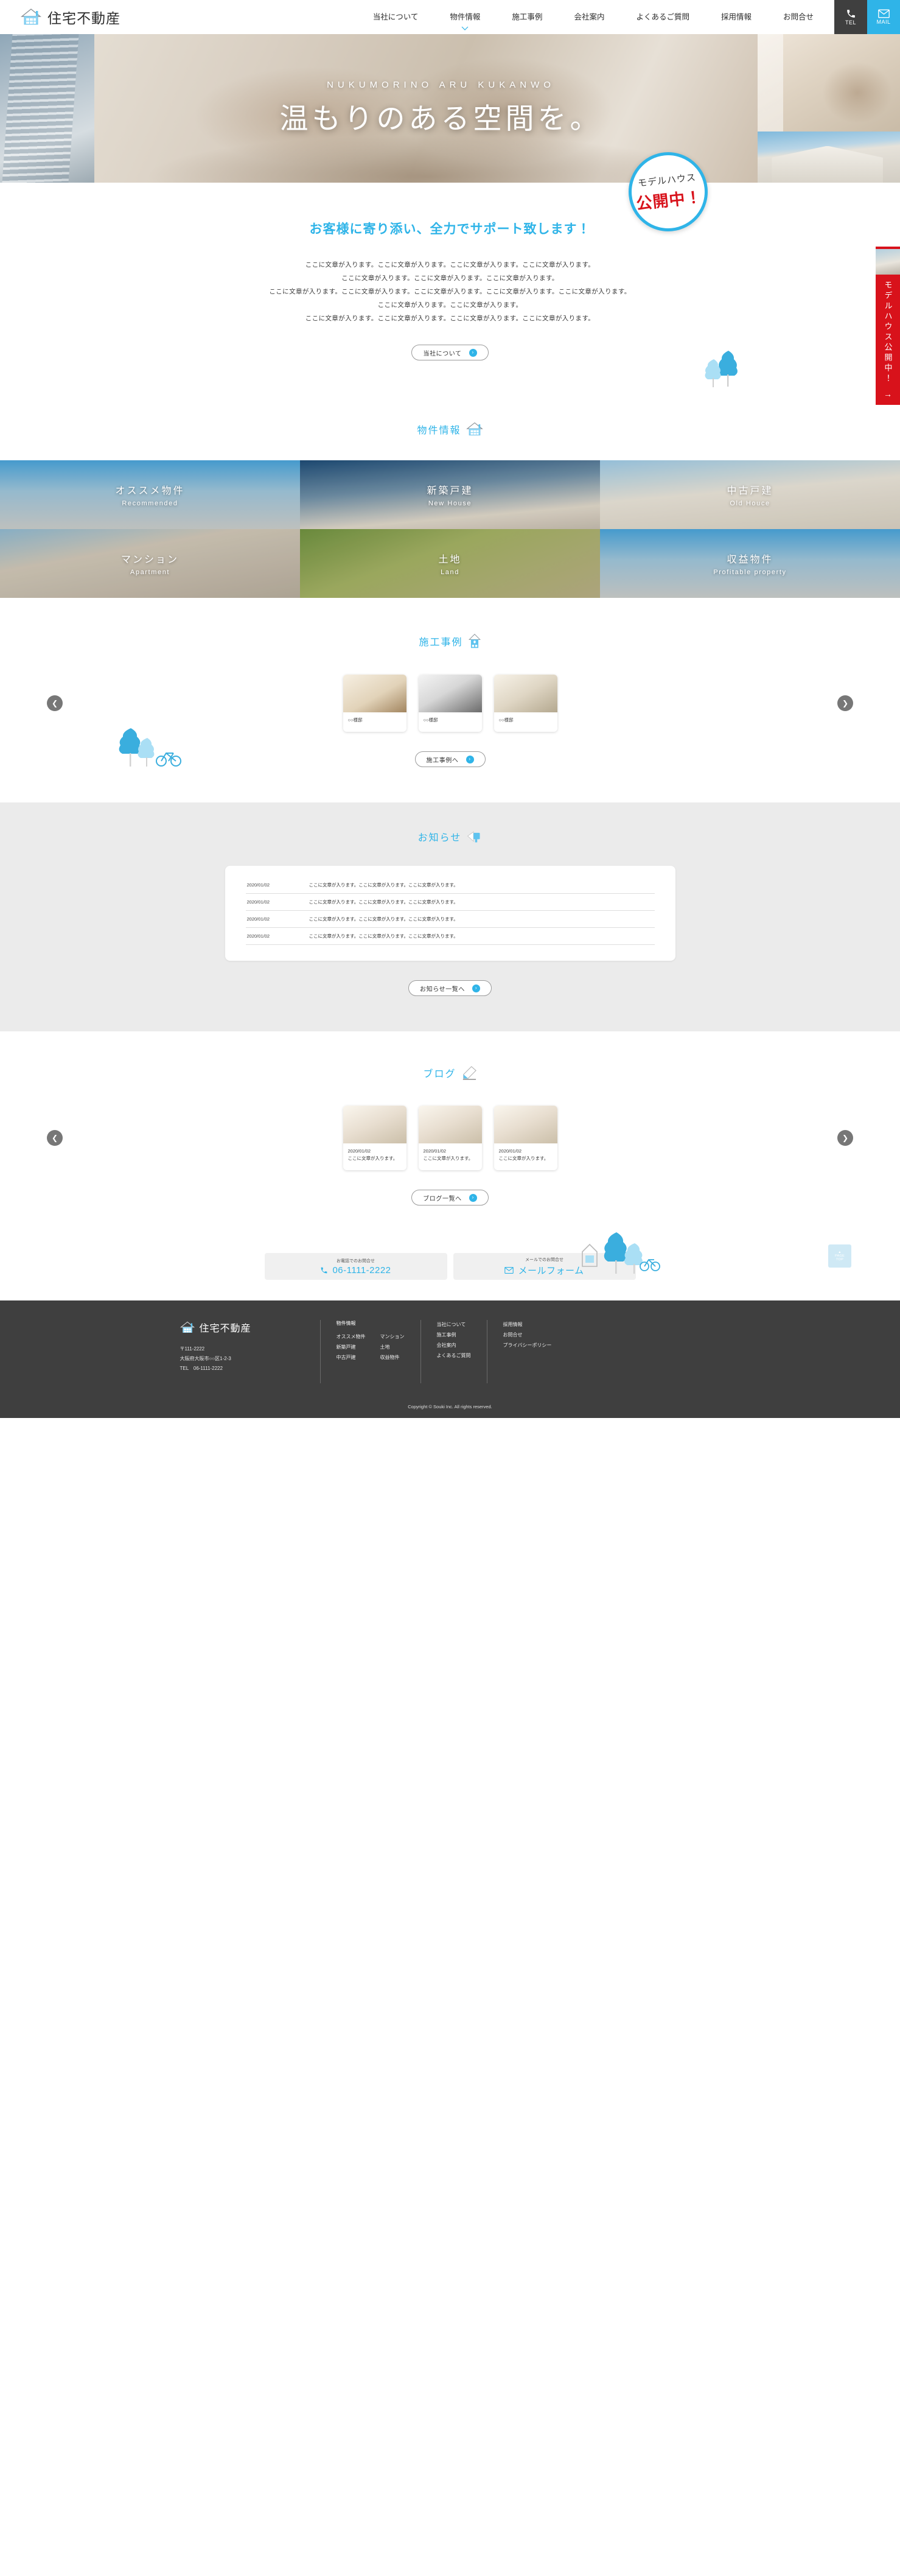  I want to click on footer-link: 会社案内, so click(454, 1346).